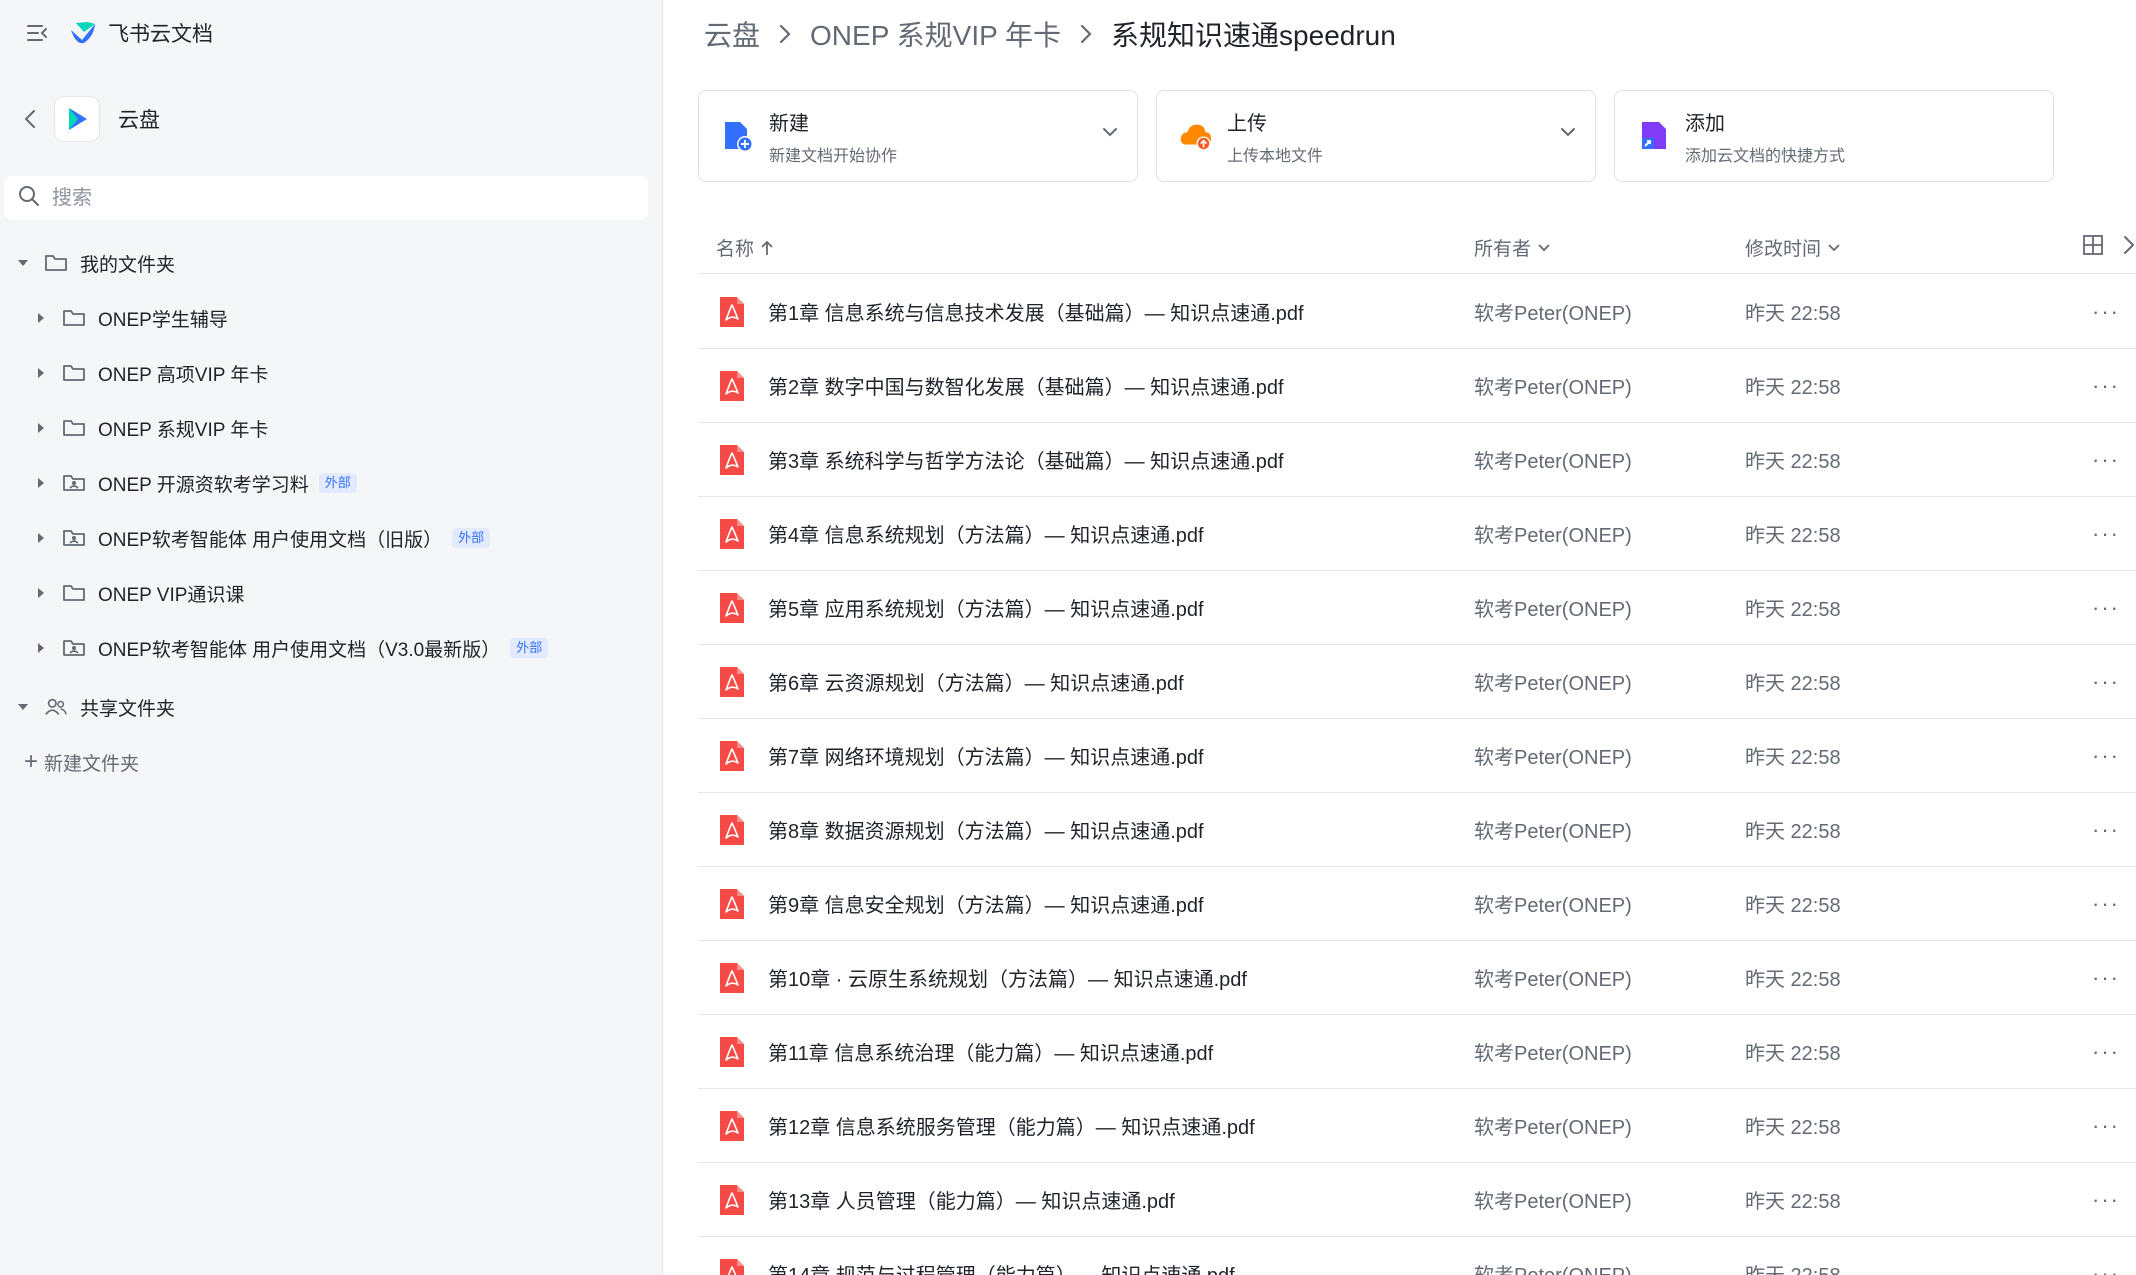 This screenshot has width=2136, height=1275. I want to click on file-name: 第8章 数据资源规划（方法篇）— 知识点速通.pdf, so click(986, 829).